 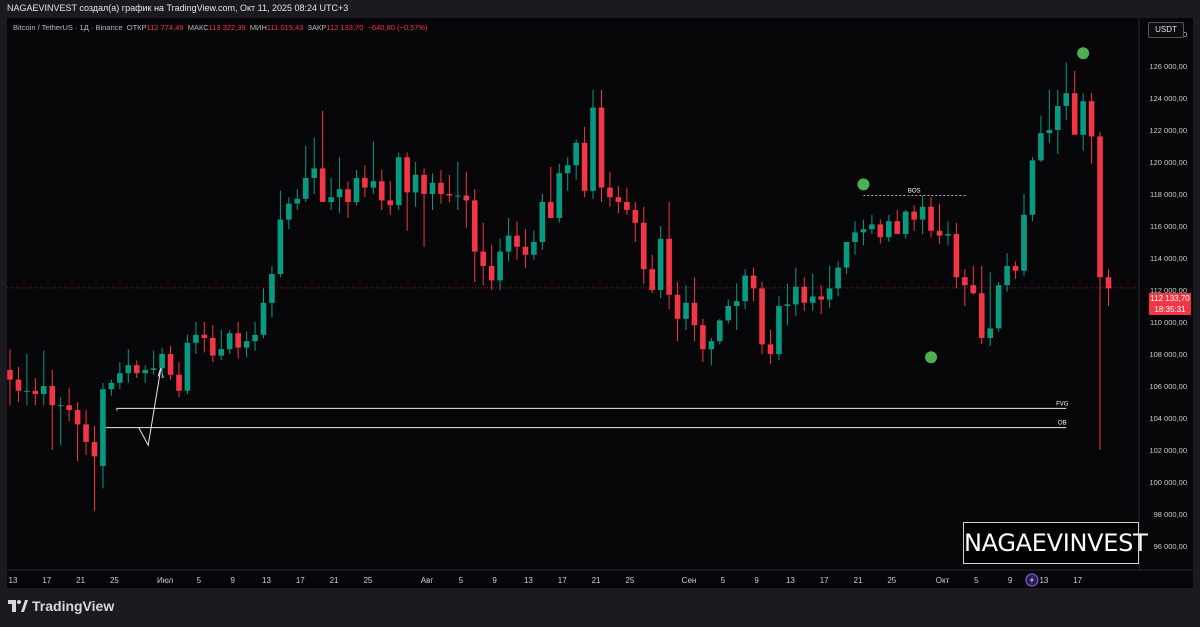 What do you see at coordinates (165, 580) in the screenshot?
I see `x-tick-label: Июл` at bounding box center [165, 580].